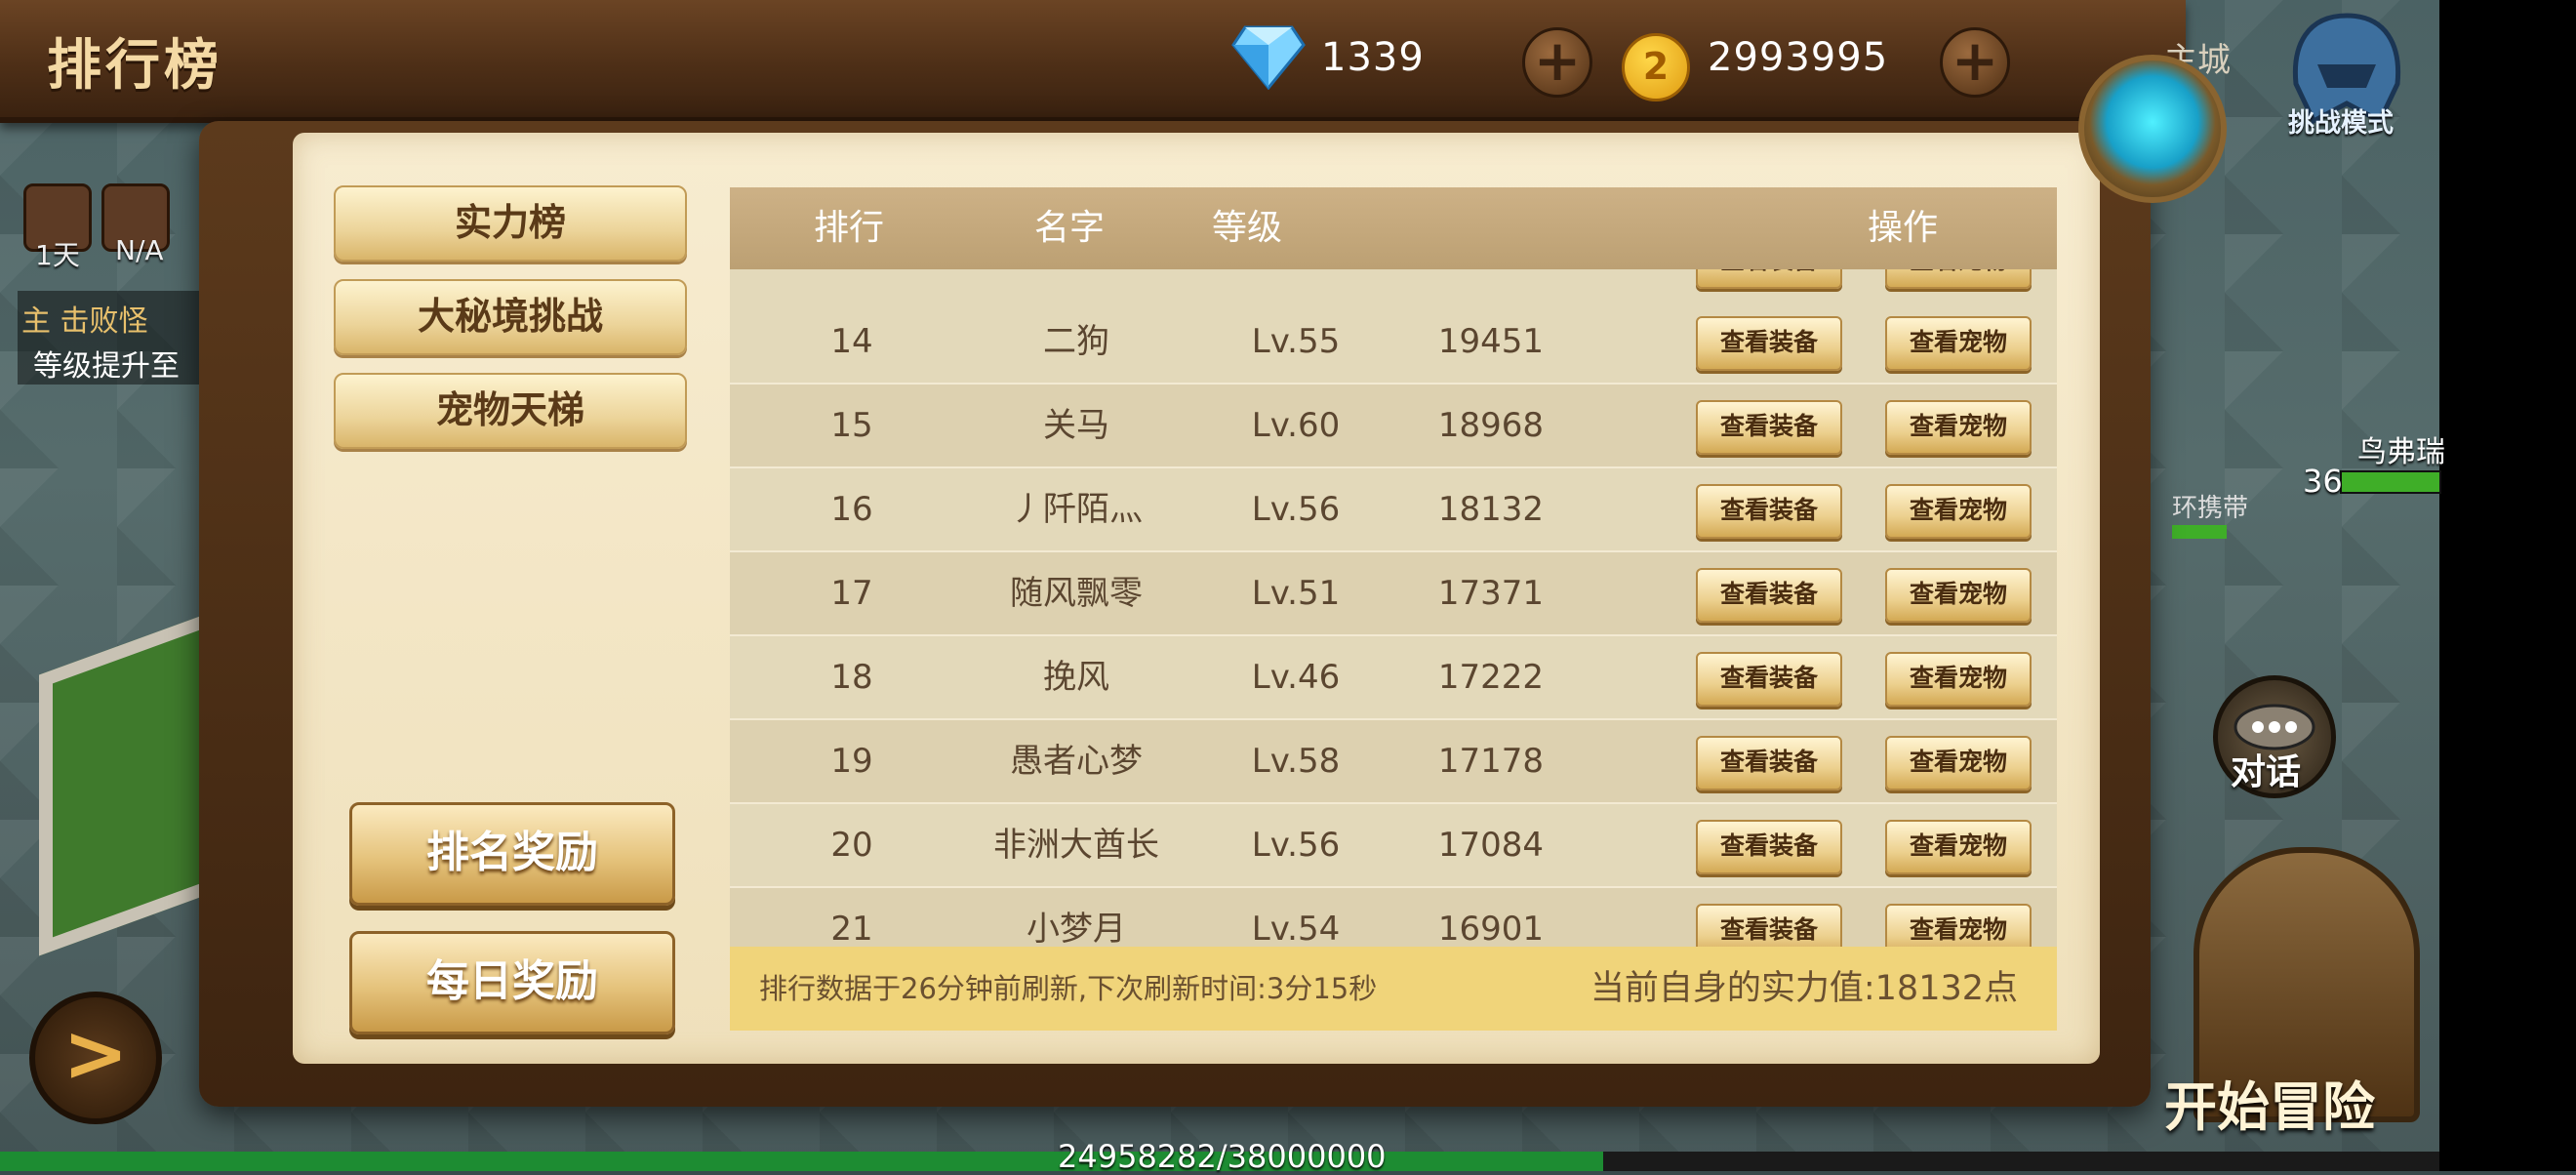 The image size is (2576, 1175). Describe the element at coordinates (1393, 343) in the screenshot. I see `table-row: 14 二狗 Lv.55 19451 查看装备 查看宠物` at that location.